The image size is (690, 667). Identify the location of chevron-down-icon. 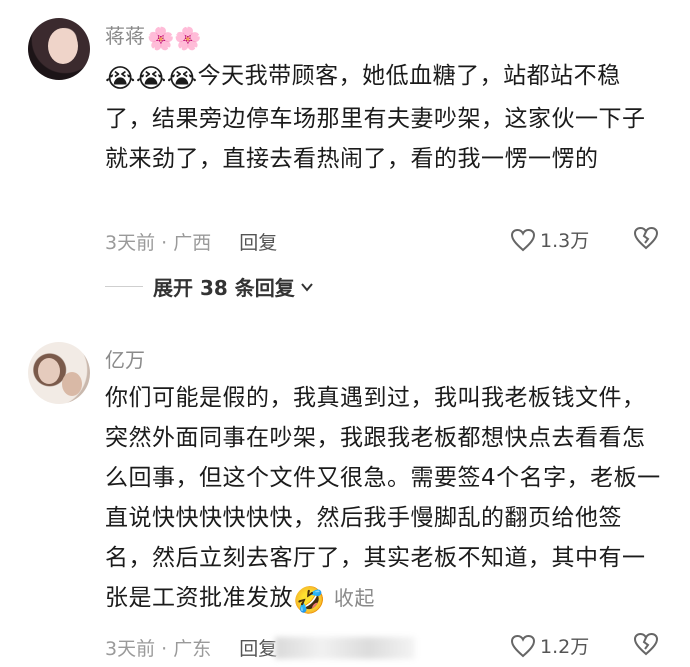
(306, 287).